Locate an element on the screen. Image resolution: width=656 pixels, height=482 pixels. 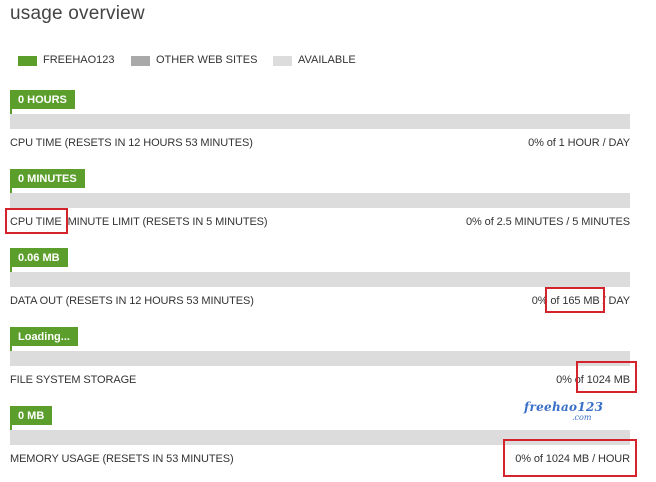
usage-badge: 0.06 MB is located at coordinates (39, 257).